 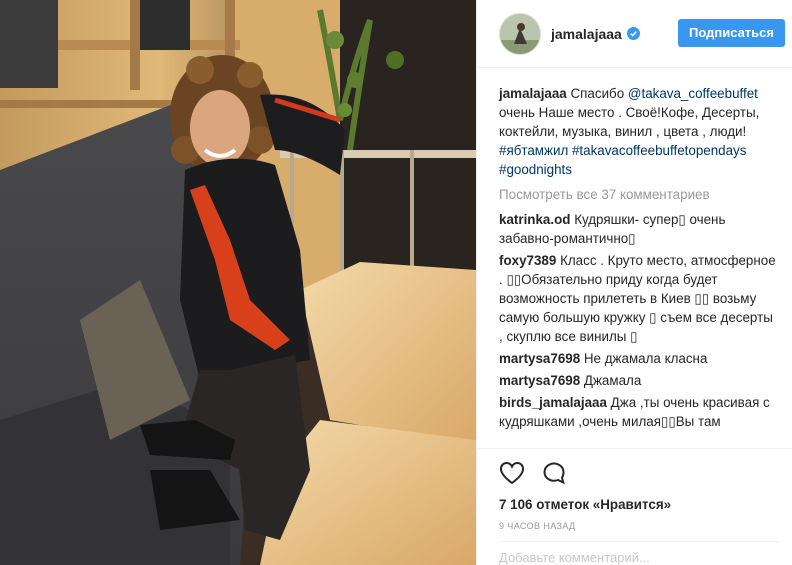 What do you see at coordinates (586, 34) in the screenshot?
I see `username-link: jamalajaaa` at bounding box center [586, 34].